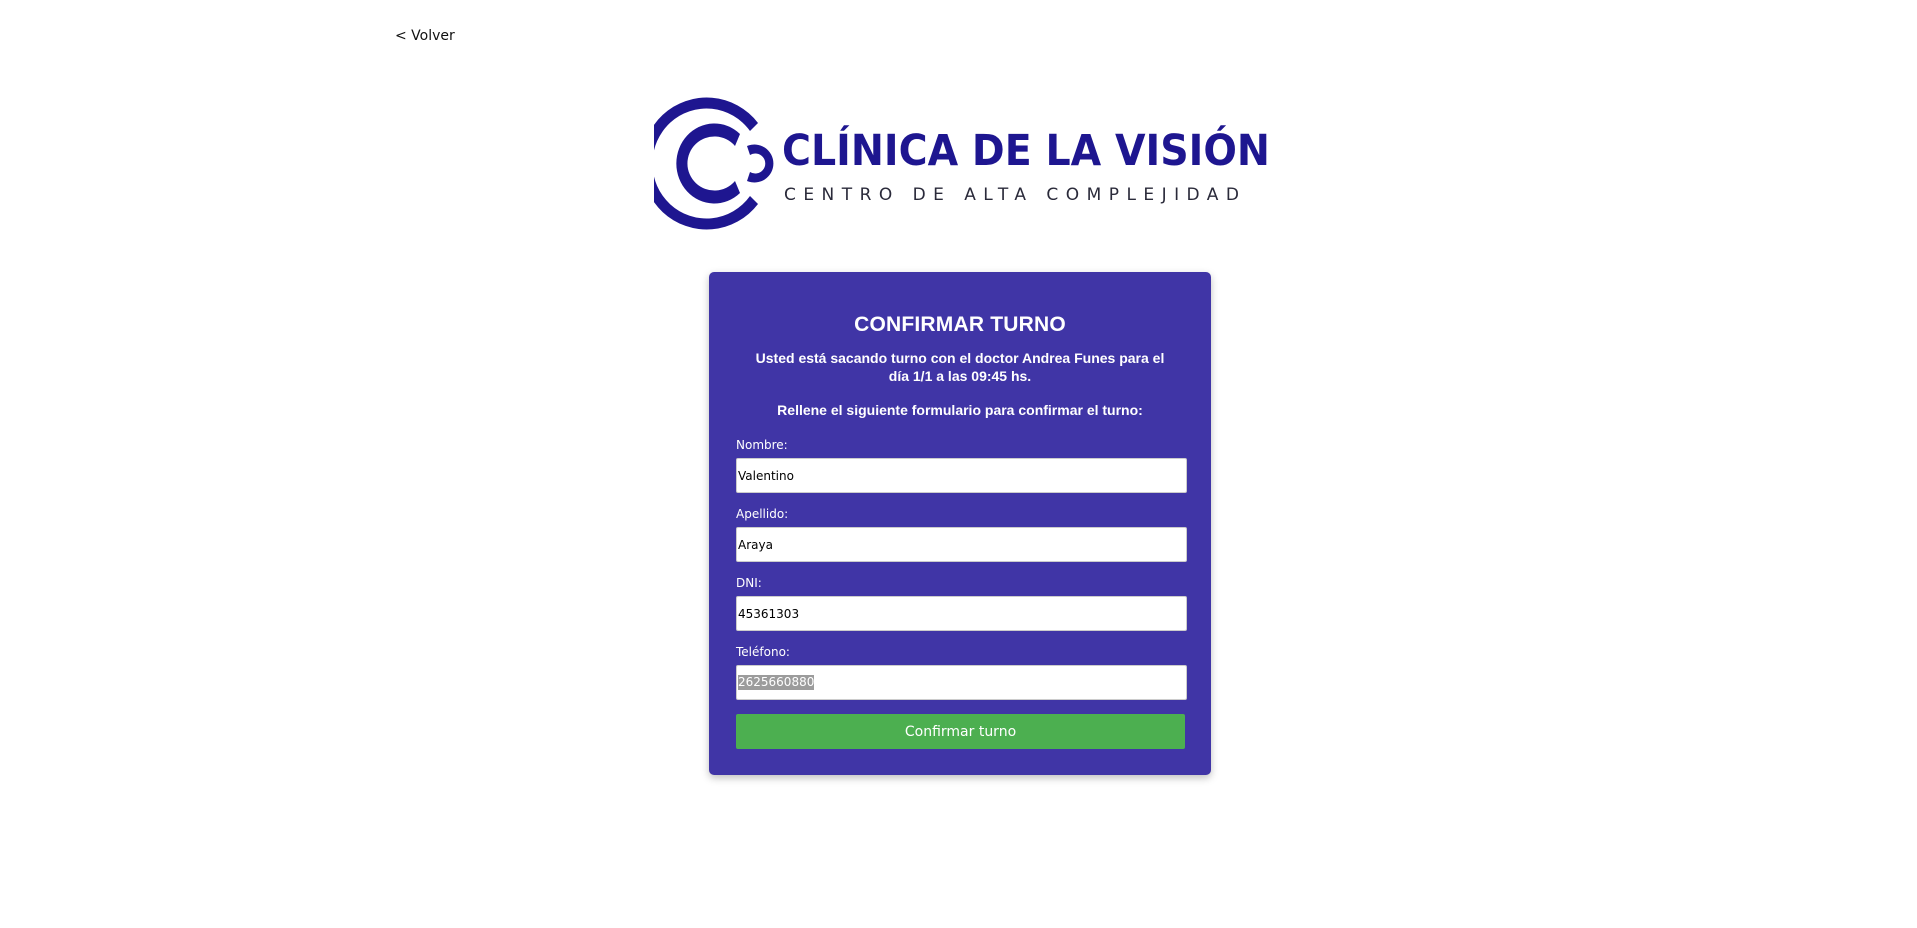  I want to click on logo-name: CLÍNICA DE LA VISIÓN, so click(1026, 150).